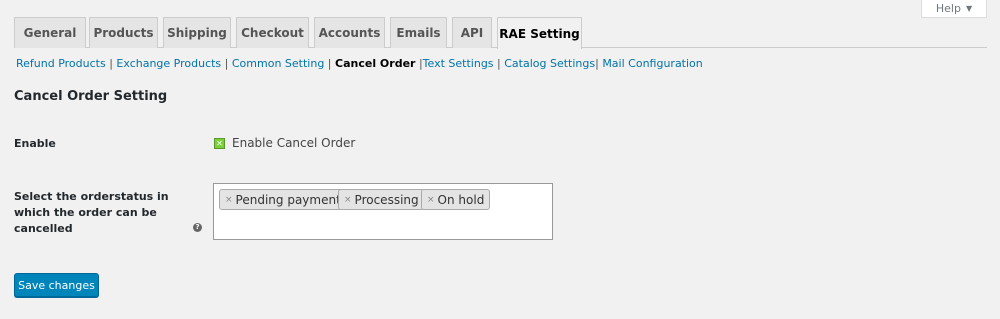 Image resolution: width=1000 pixels, height=319 pixels. Describe the element at coordinates (458, 63) in the screenshot. I see `subnav-text-settings: Text Settings` at that location.